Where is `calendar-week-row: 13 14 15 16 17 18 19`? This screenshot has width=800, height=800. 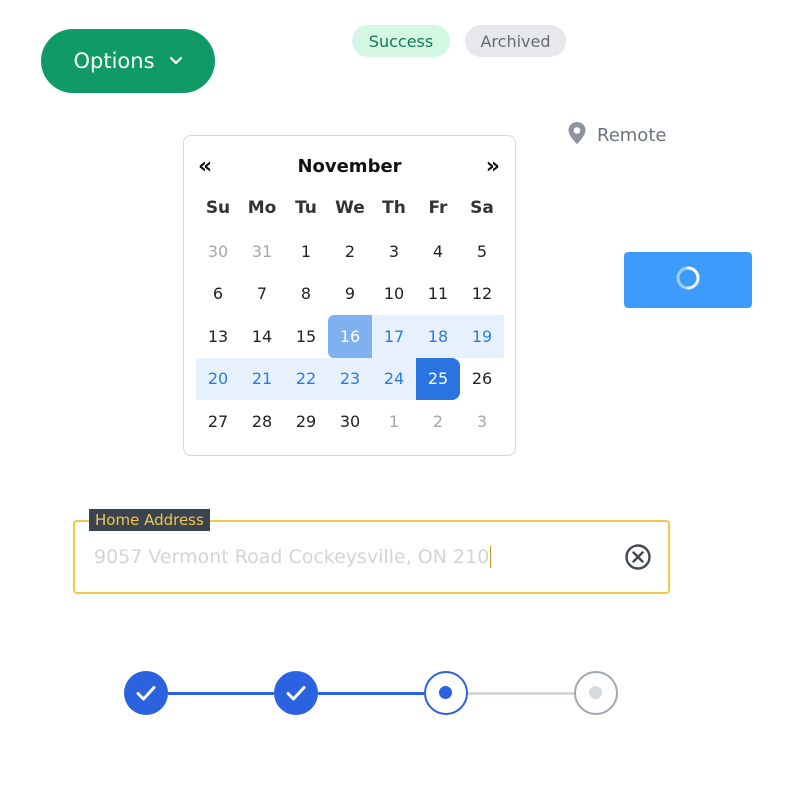
calendar-week-row: 13 14 15 16 17 18 19 is located at coordinates (350, 336).